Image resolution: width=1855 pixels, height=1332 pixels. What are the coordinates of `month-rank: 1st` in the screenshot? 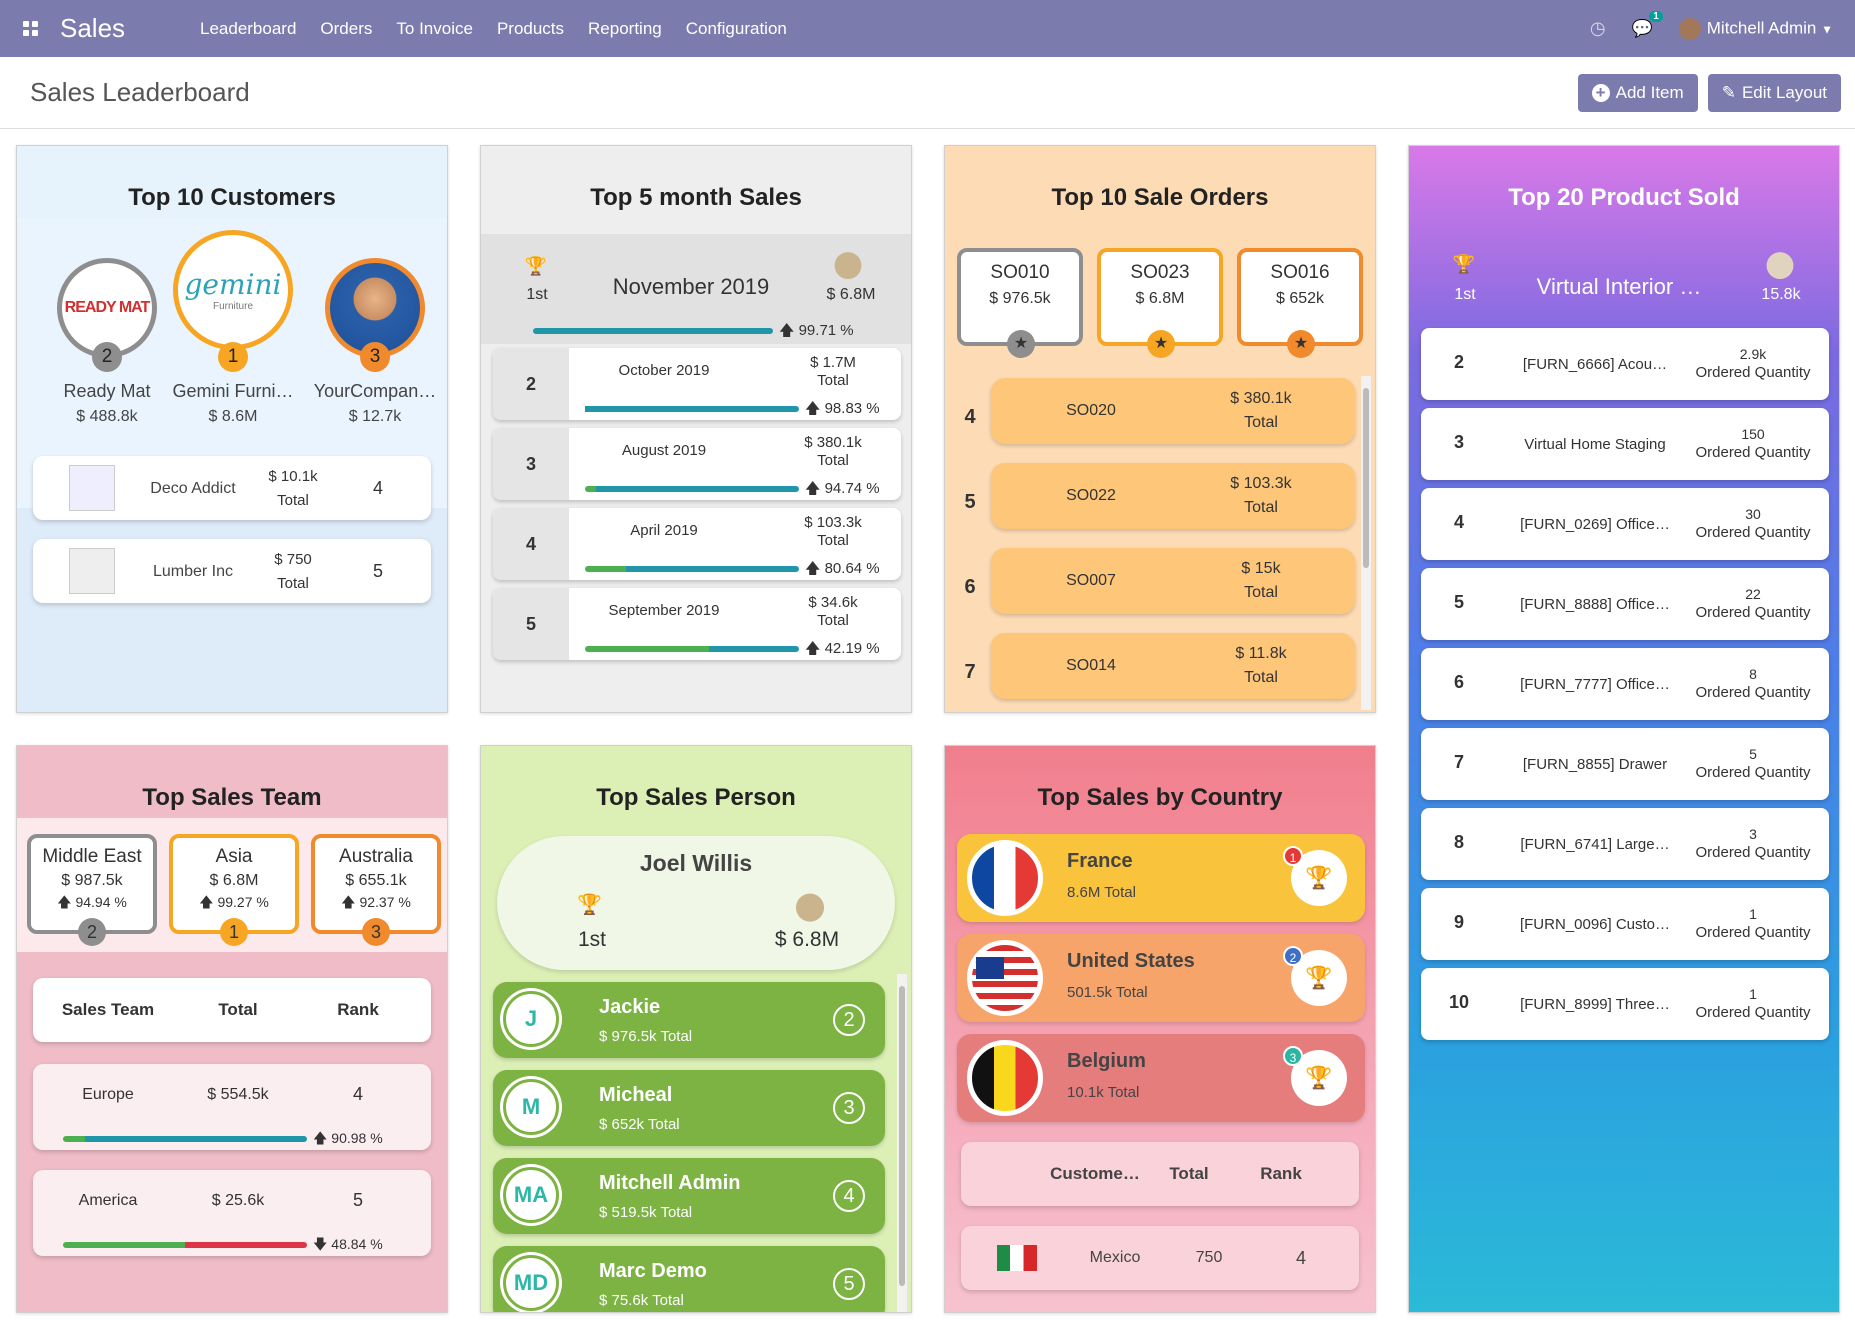 It's located at (537, 294).